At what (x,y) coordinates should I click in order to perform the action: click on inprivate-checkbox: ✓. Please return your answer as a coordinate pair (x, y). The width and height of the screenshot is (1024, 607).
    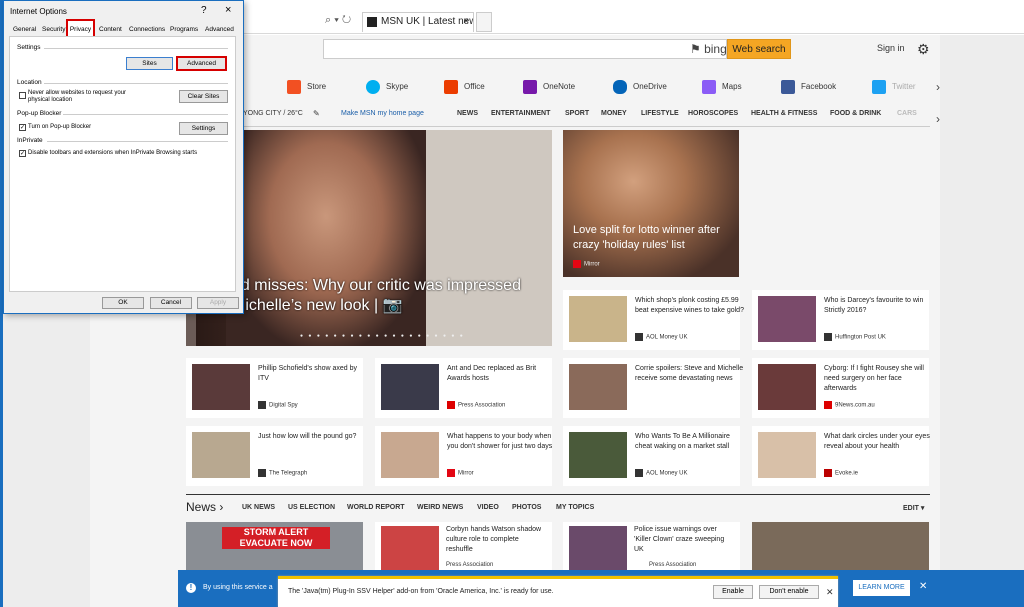
    Looking at the image, I should click on (22, 153).